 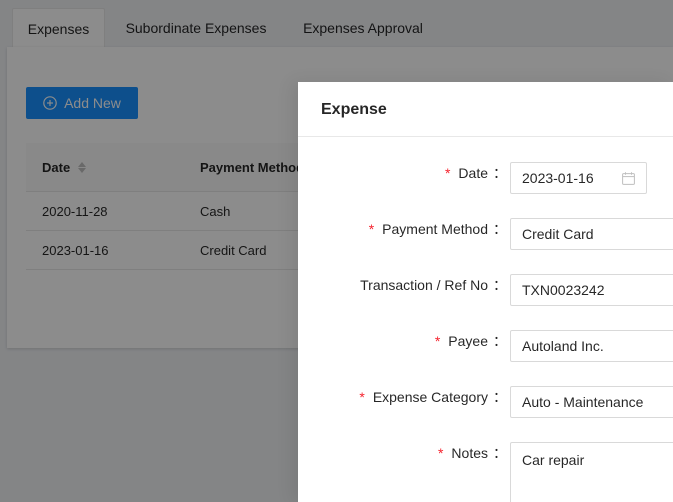 I want to click on notes-label: * Notes ：, so click(x=472, y=453).